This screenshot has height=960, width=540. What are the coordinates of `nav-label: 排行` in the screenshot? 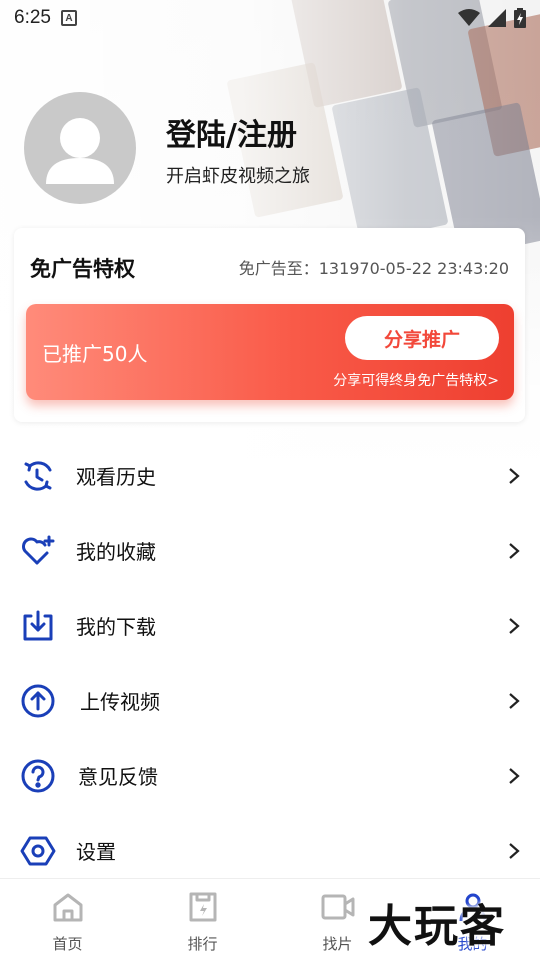 It's located at (202, 944).